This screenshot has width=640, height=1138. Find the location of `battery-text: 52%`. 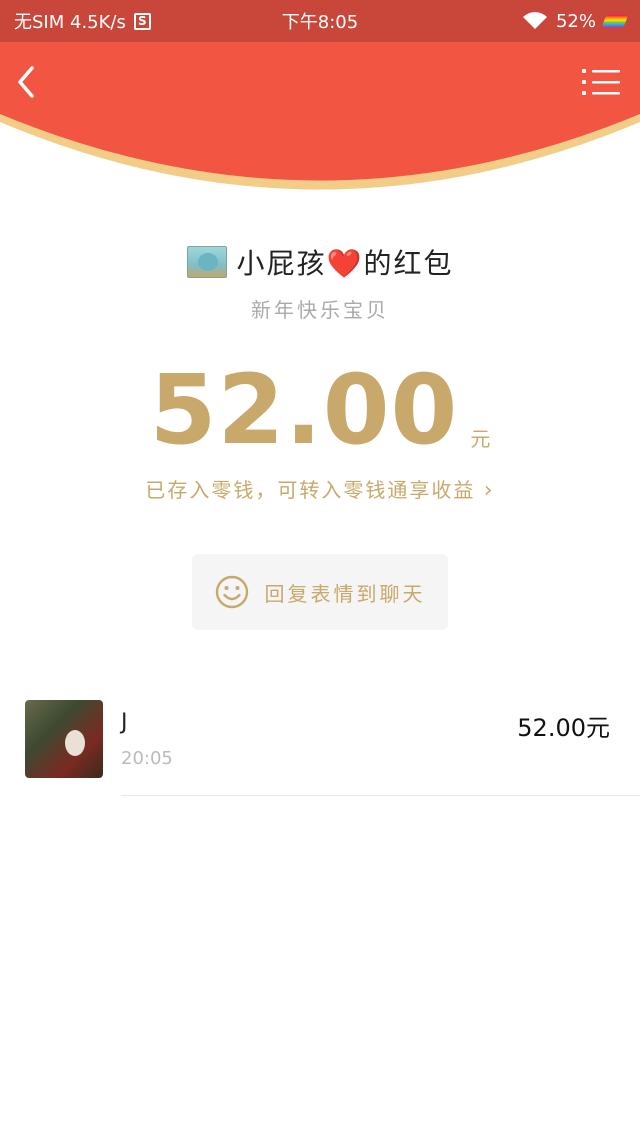

battery-text: 52% is located at coordinates (575, 21).